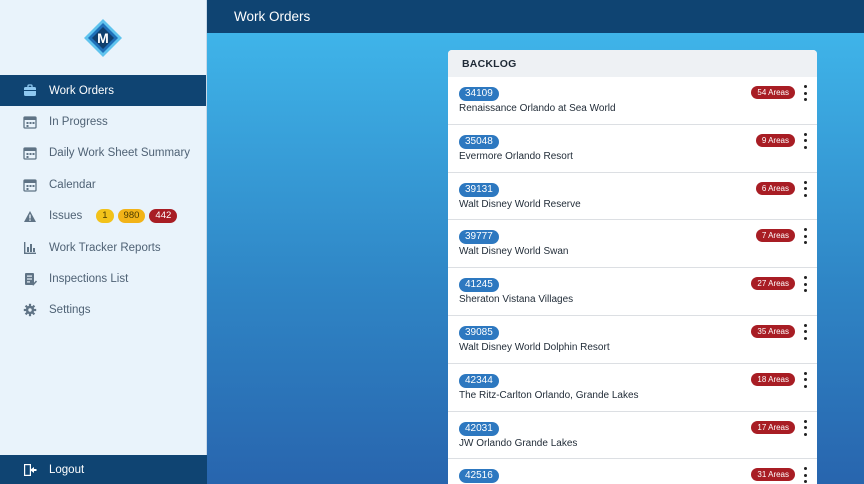 This screenshot has height=484, width=864. I want to click on page-title: Work Orders, so click(272, 16).